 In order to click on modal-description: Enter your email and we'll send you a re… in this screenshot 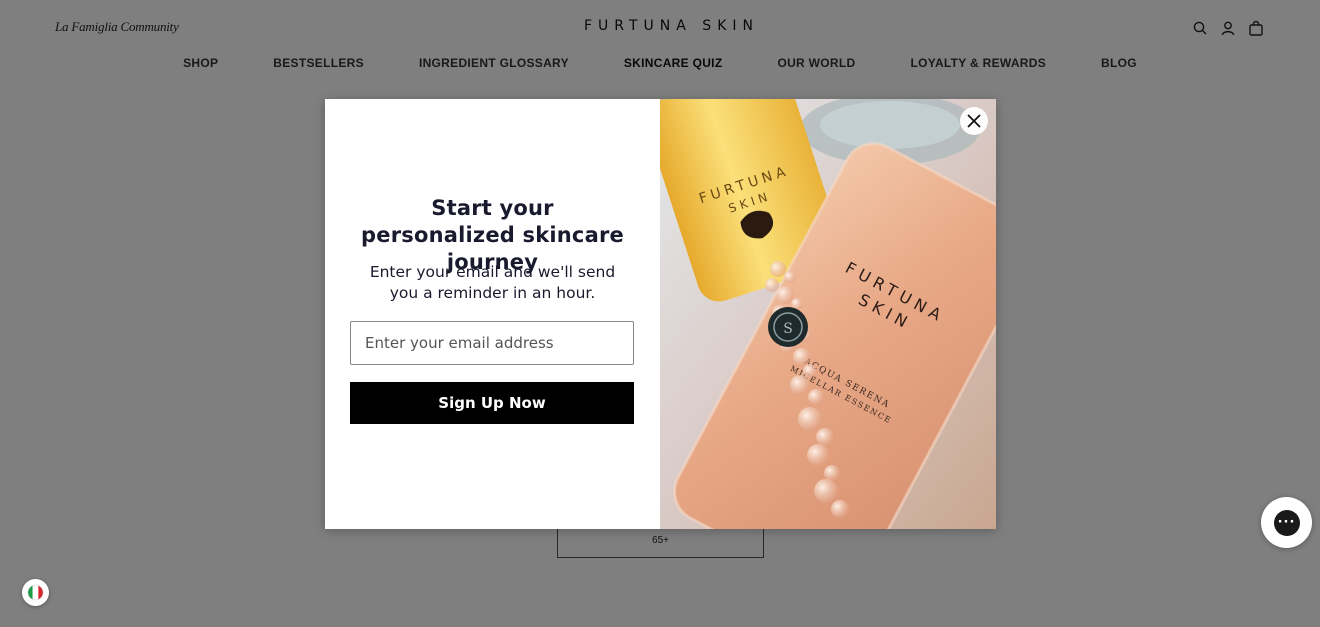, I will do `click(492, 282)`.